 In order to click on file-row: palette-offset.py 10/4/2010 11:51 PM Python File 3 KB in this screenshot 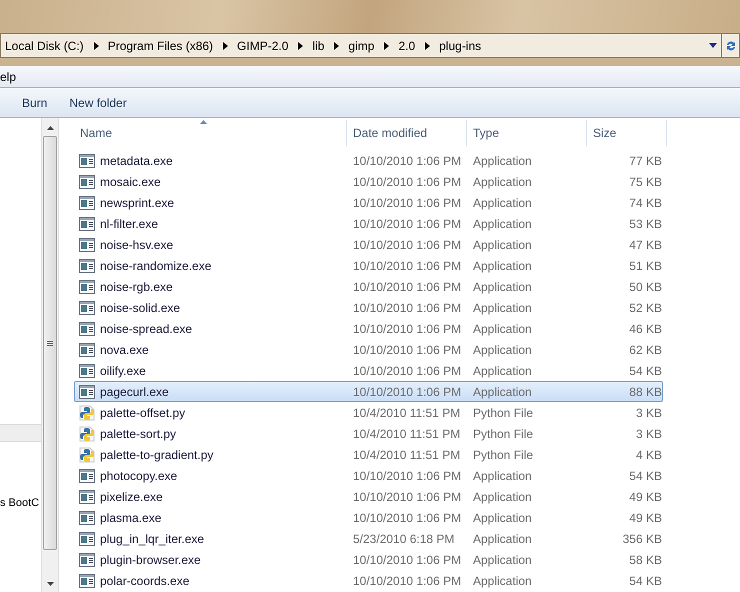, I will do `click(368, 412)`.